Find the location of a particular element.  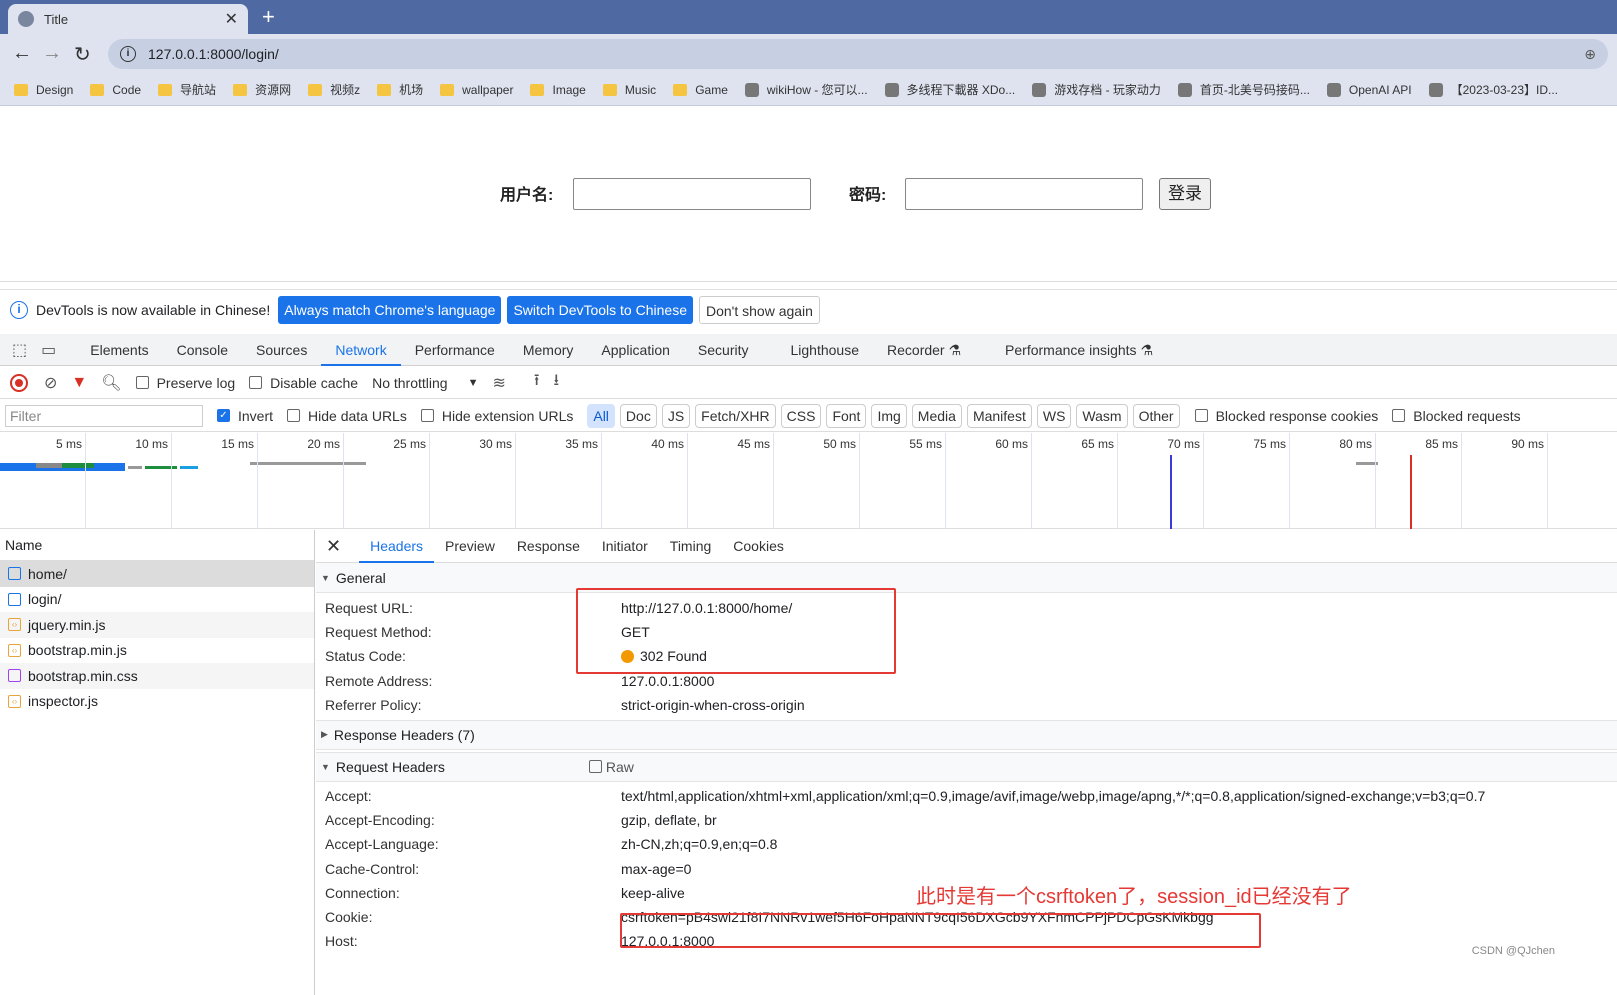

tab-performance-insights: Performance insights ⚗ is located at coordinates (1079, 350).